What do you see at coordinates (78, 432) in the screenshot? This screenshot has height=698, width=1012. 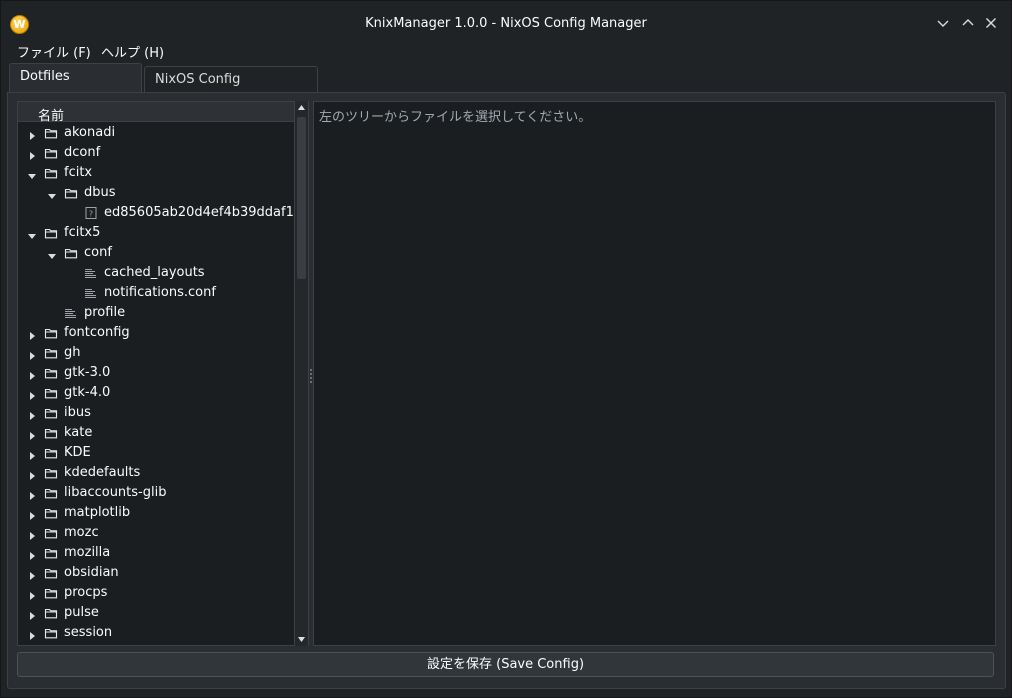 I see `tree-row-label: kate` at bounding box center [78, 432].